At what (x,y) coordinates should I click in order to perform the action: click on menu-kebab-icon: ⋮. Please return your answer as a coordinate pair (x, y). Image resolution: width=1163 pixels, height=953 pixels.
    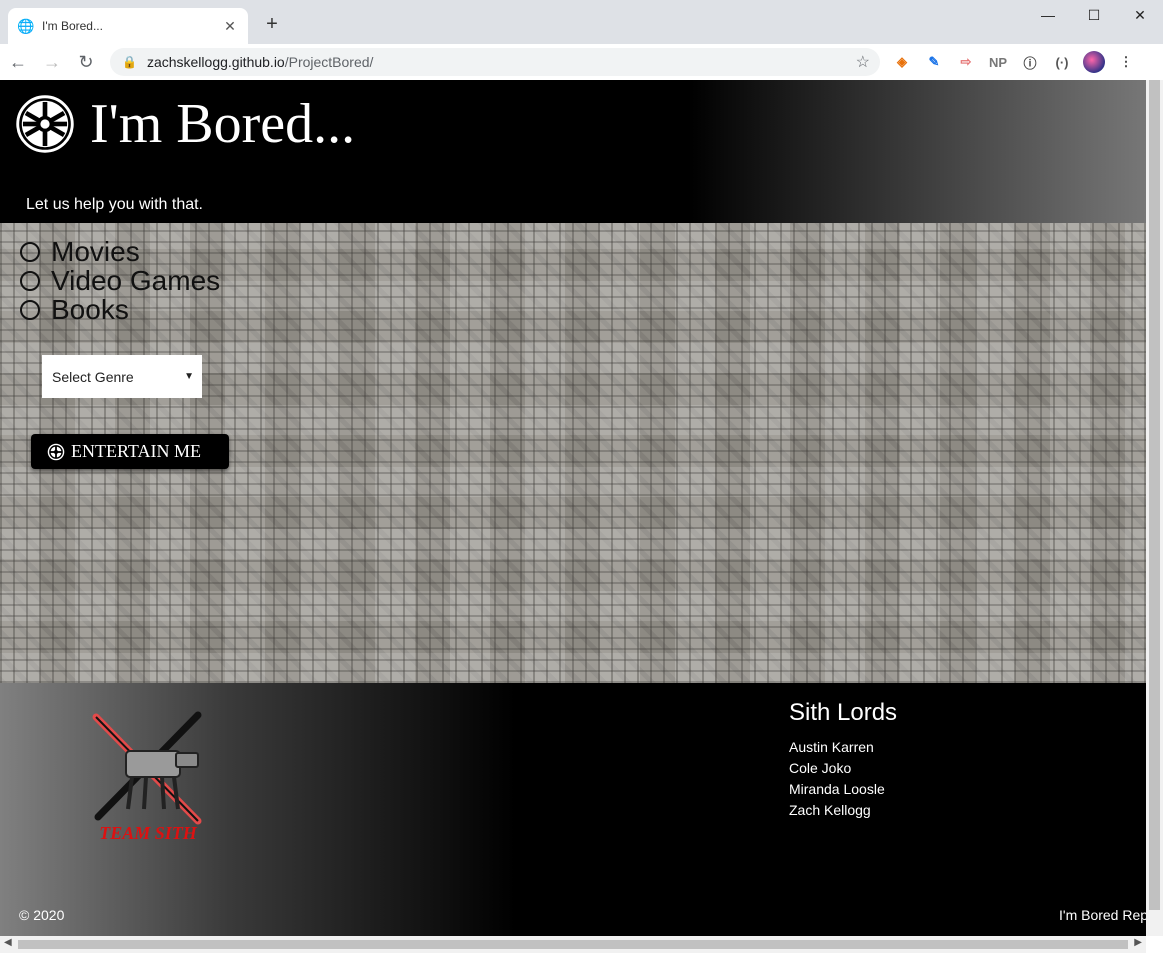
    Looking at the image, I should click on (1126, 62).